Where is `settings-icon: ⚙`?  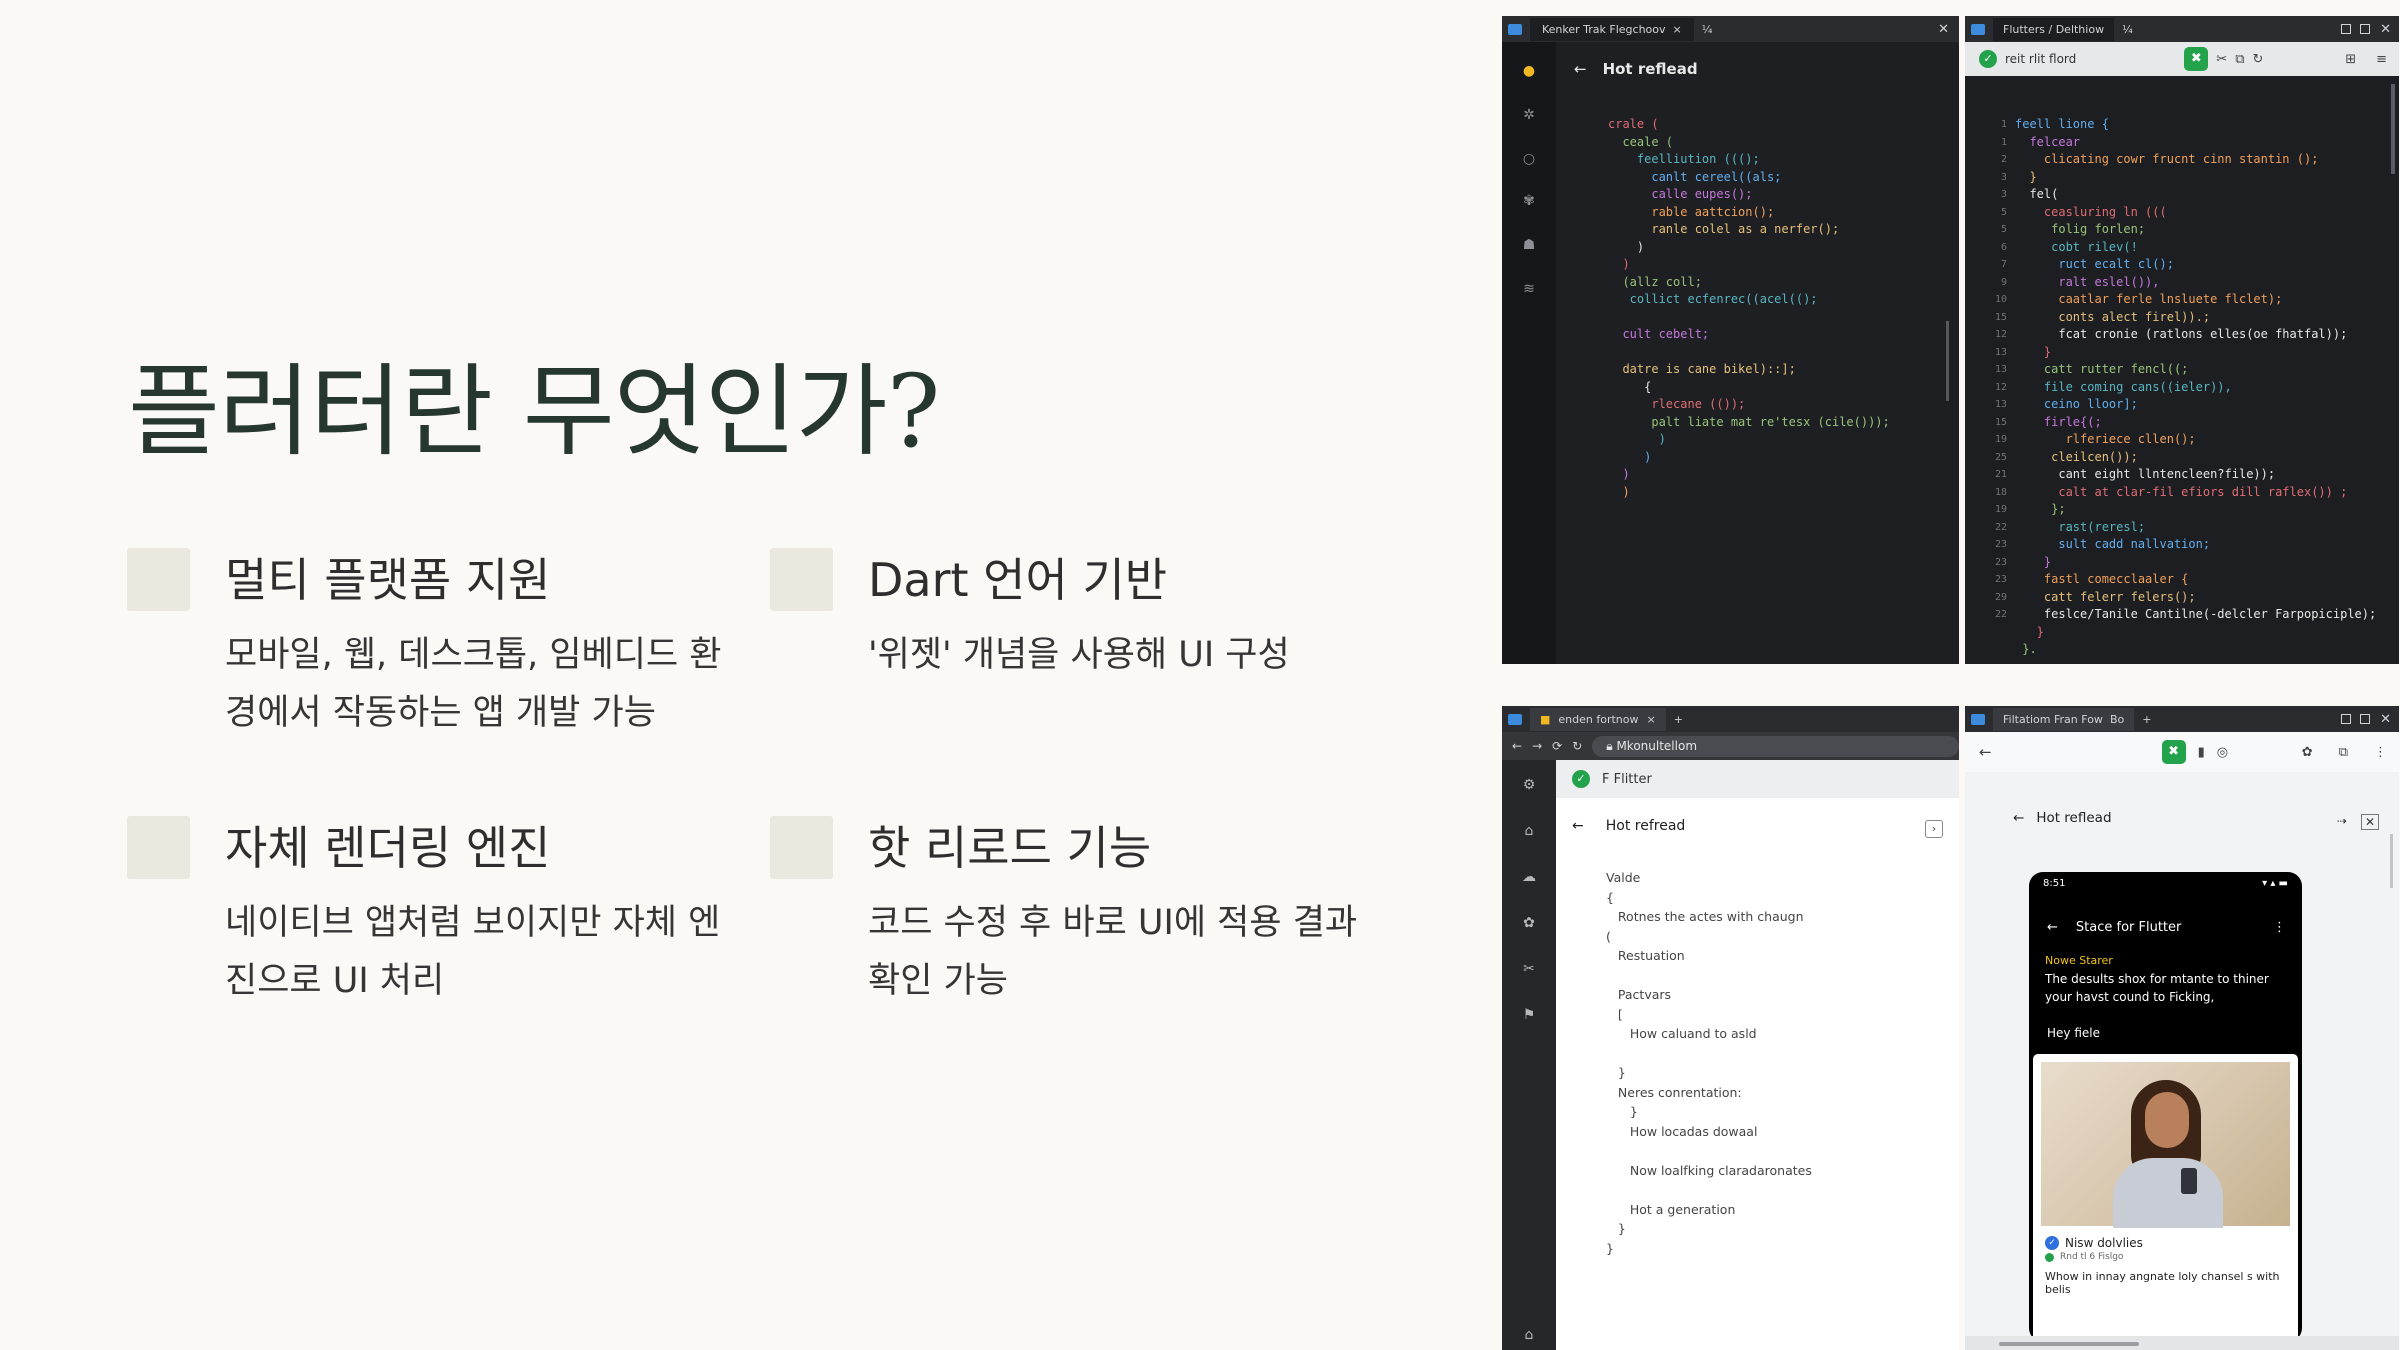
settings-icon: ⚙ is located at coordinates (1529, 785).